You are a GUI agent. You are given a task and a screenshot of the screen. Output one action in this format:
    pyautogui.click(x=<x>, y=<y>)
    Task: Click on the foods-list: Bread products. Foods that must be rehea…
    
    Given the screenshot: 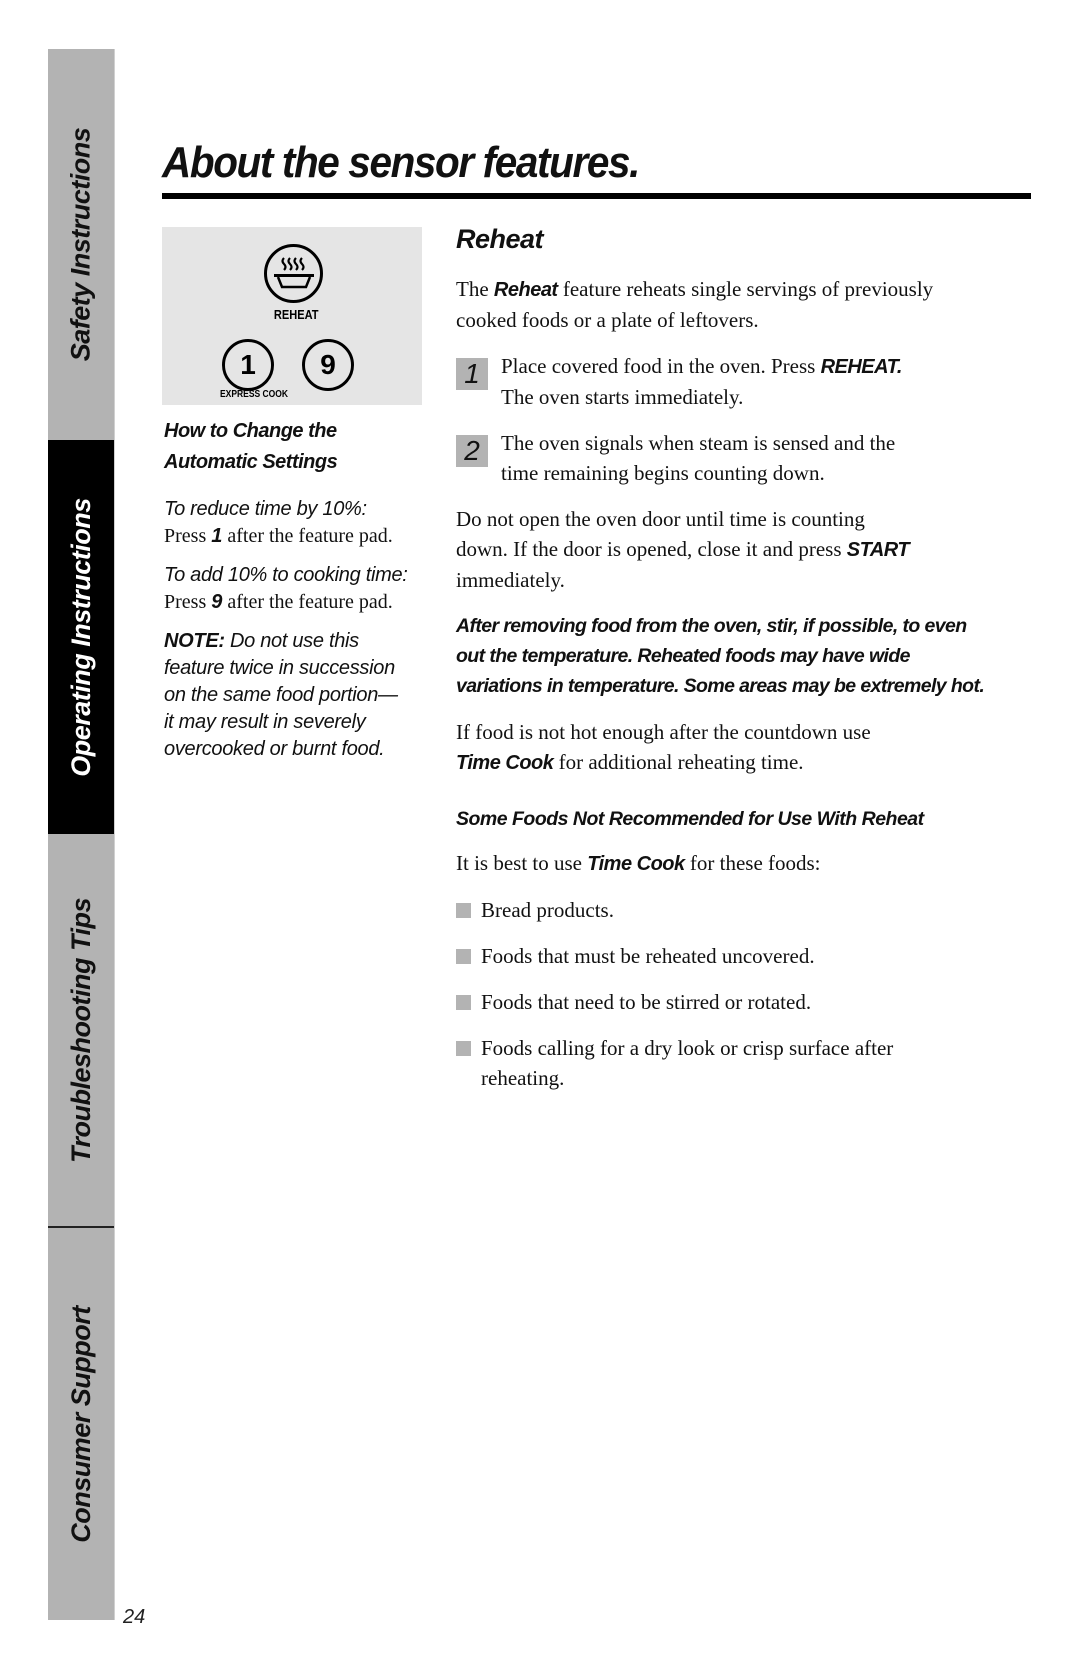 What is the action you would take?
    pyautogui.click(x=746, y=994)
    